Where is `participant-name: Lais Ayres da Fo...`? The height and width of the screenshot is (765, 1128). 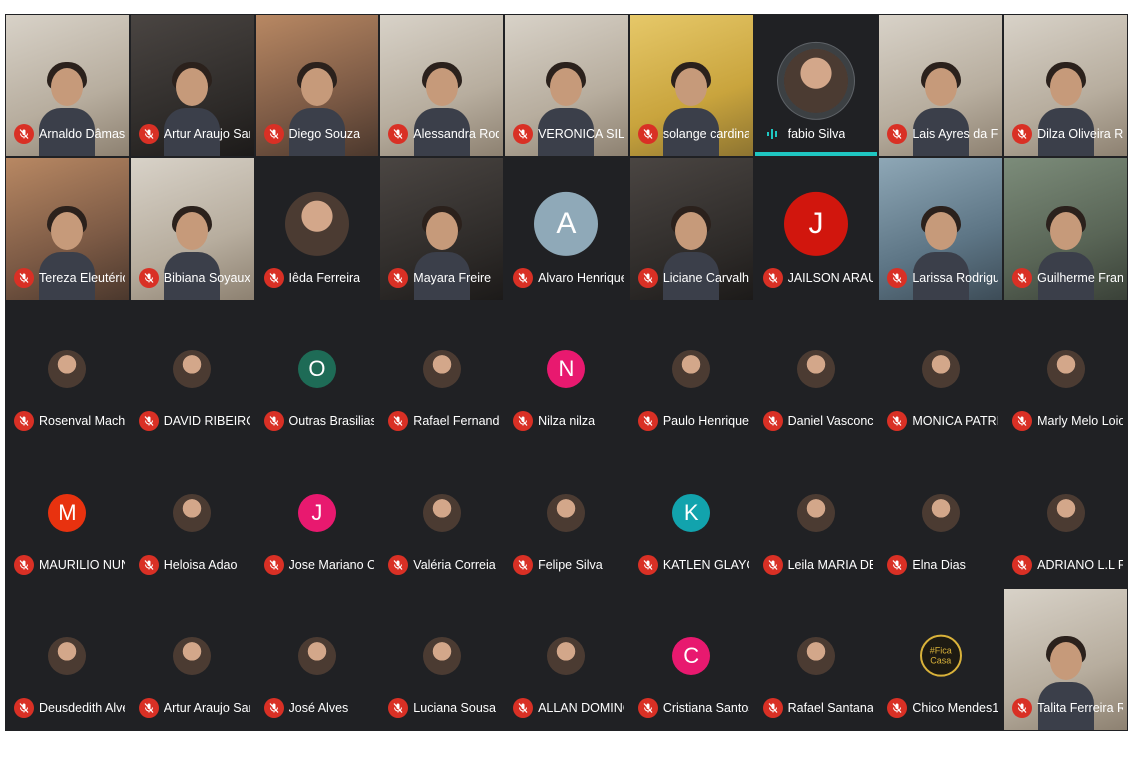 participant-name: Lais Ayres da Fo... is located at coordinates (955, 134).